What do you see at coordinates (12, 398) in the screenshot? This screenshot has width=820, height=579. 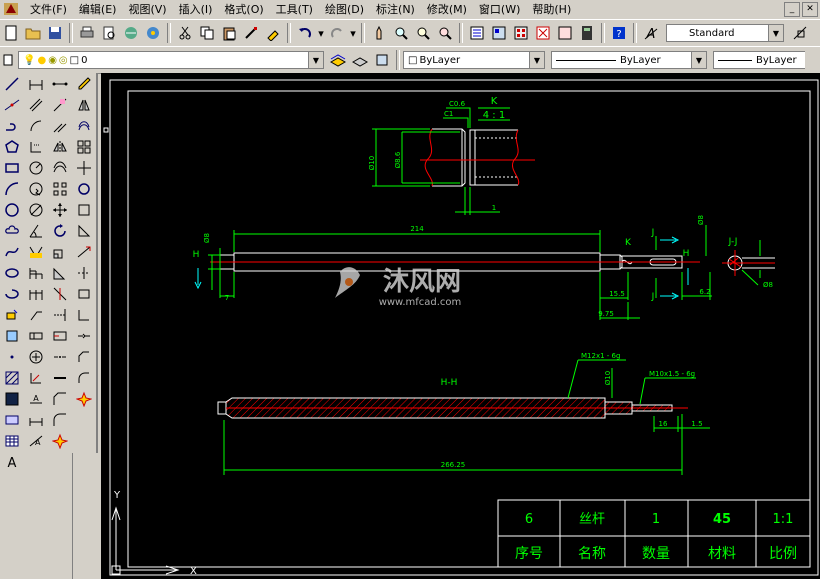 I see `gradient-icon` at bounding box center [12, 398].